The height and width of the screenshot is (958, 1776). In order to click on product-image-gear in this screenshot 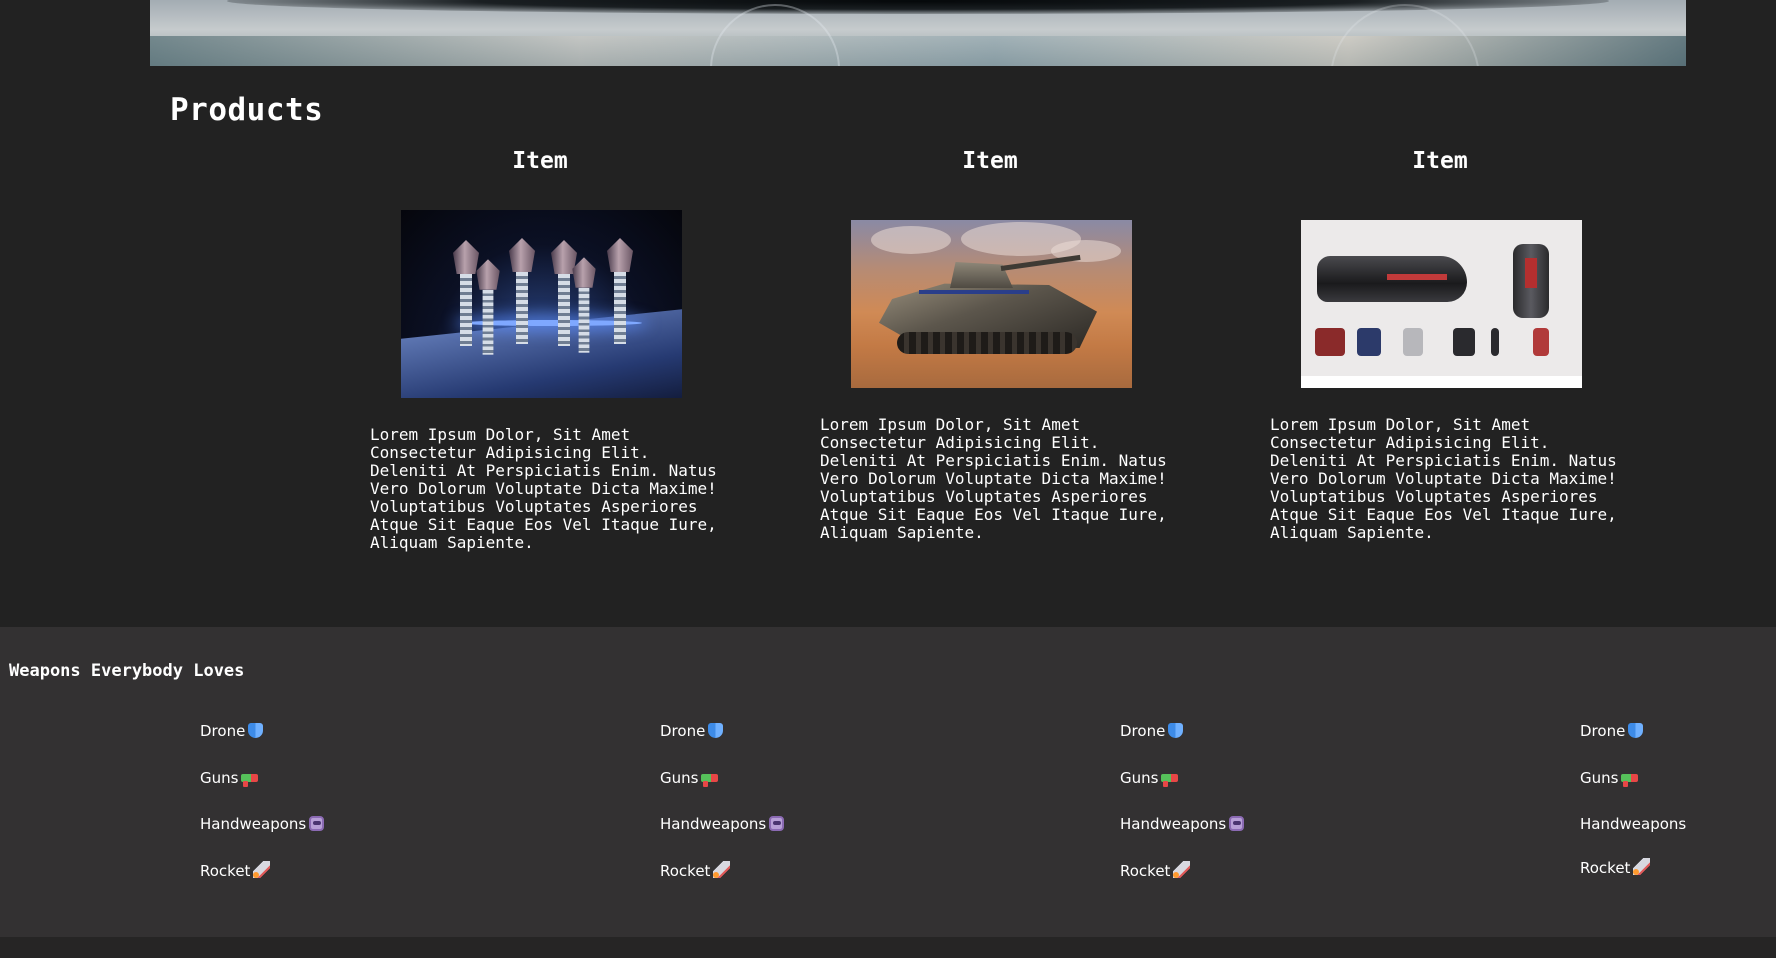, I will do `click(1441, 304)`.